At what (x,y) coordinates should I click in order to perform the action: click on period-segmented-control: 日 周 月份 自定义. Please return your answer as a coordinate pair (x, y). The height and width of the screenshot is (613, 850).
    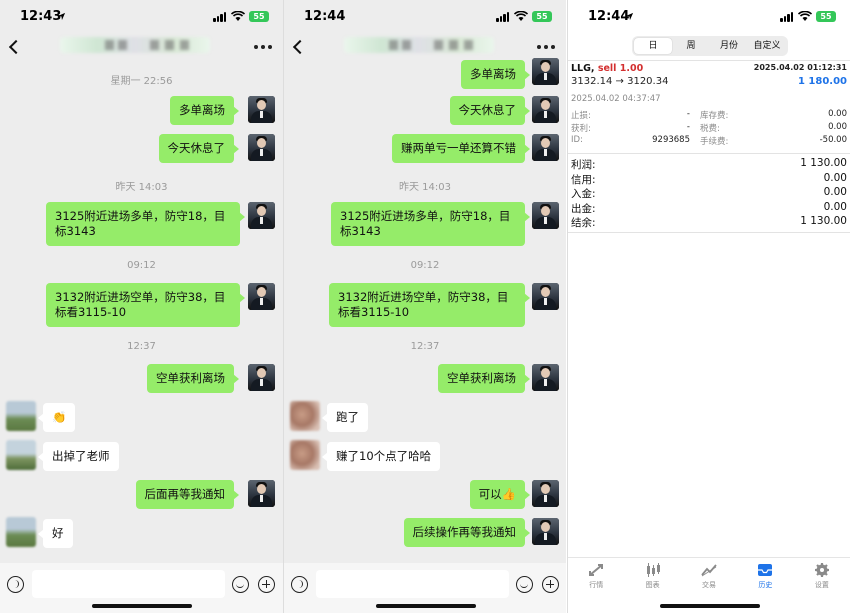
    Looking at the image, I should click on (710, 46).